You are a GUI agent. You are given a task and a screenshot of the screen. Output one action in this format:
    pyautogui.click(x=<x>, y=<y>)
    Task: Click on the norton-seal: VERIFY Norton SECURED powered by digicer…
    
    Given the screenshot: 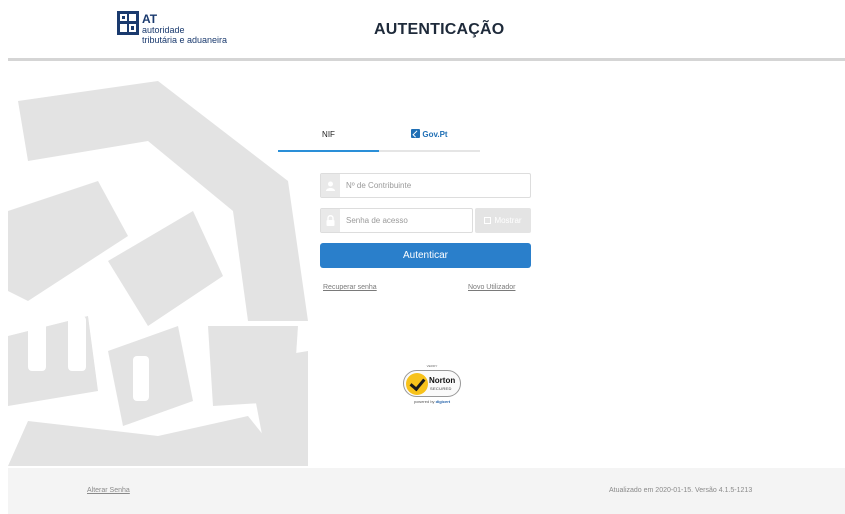 What is the action you would take?
    pyautogui.click(x=432, y=386)
    